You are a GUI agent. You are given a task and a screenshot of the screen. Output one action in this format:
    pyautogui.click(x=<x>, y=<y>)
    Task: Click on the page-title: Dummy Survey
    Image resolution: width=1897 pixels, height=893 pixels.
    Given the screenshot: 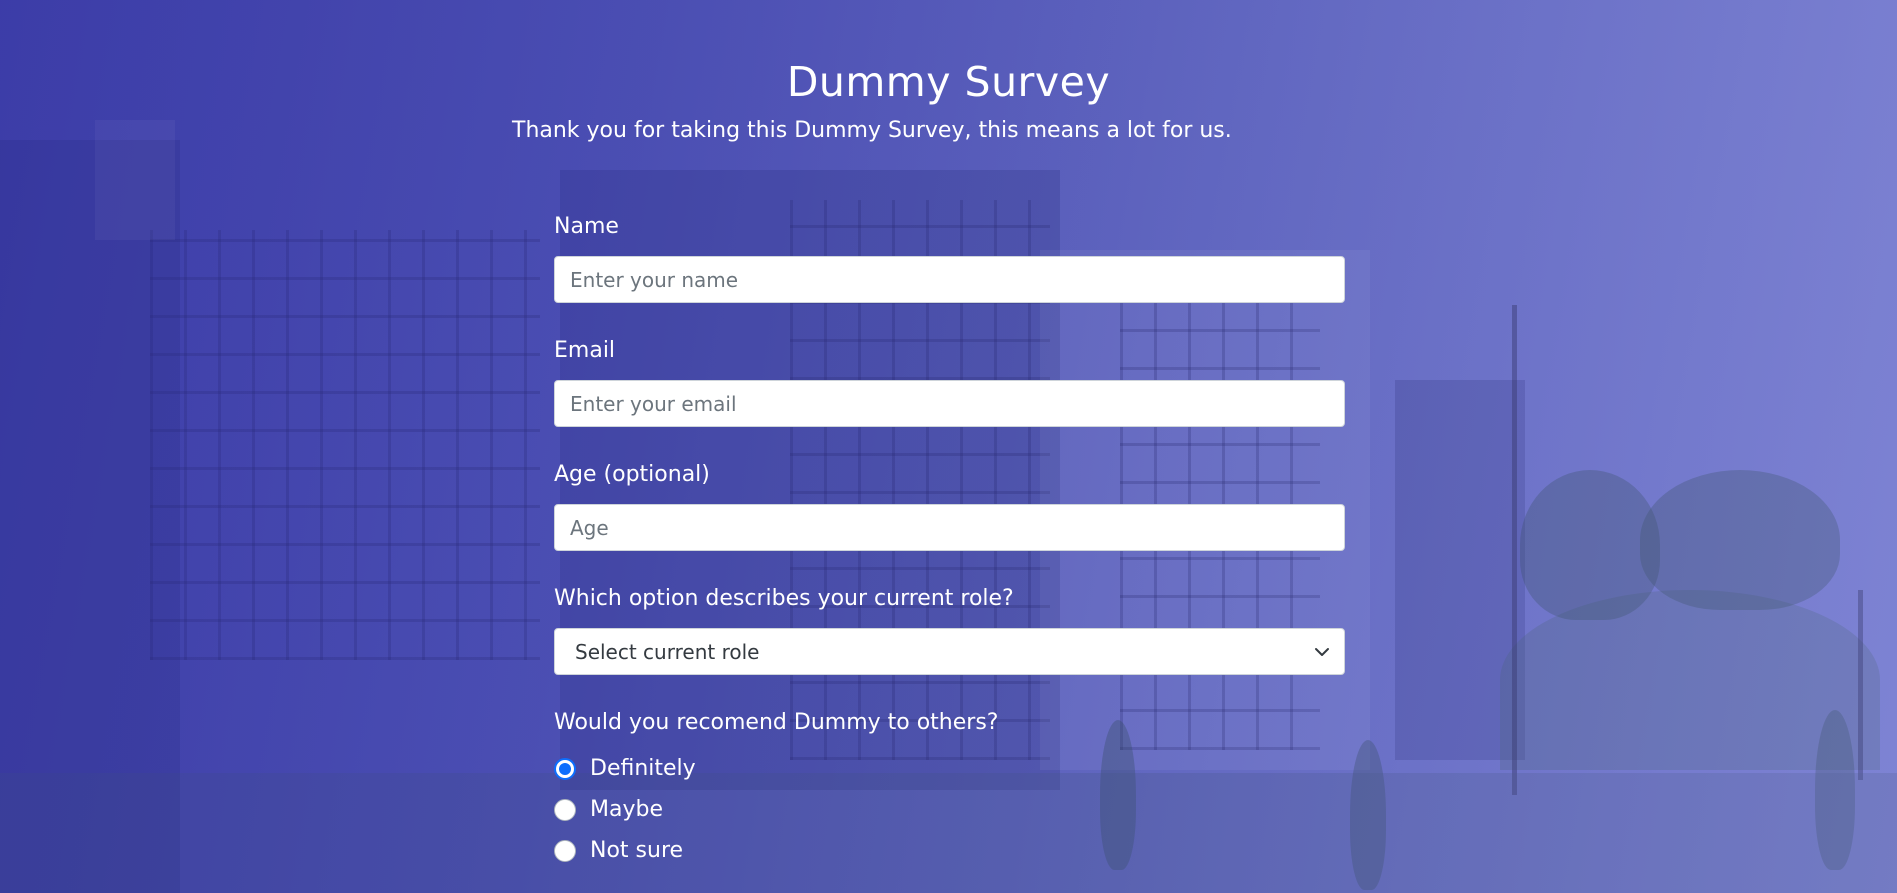 What is the action you would take?
    pyautogui.click(x=948, y=82)
    